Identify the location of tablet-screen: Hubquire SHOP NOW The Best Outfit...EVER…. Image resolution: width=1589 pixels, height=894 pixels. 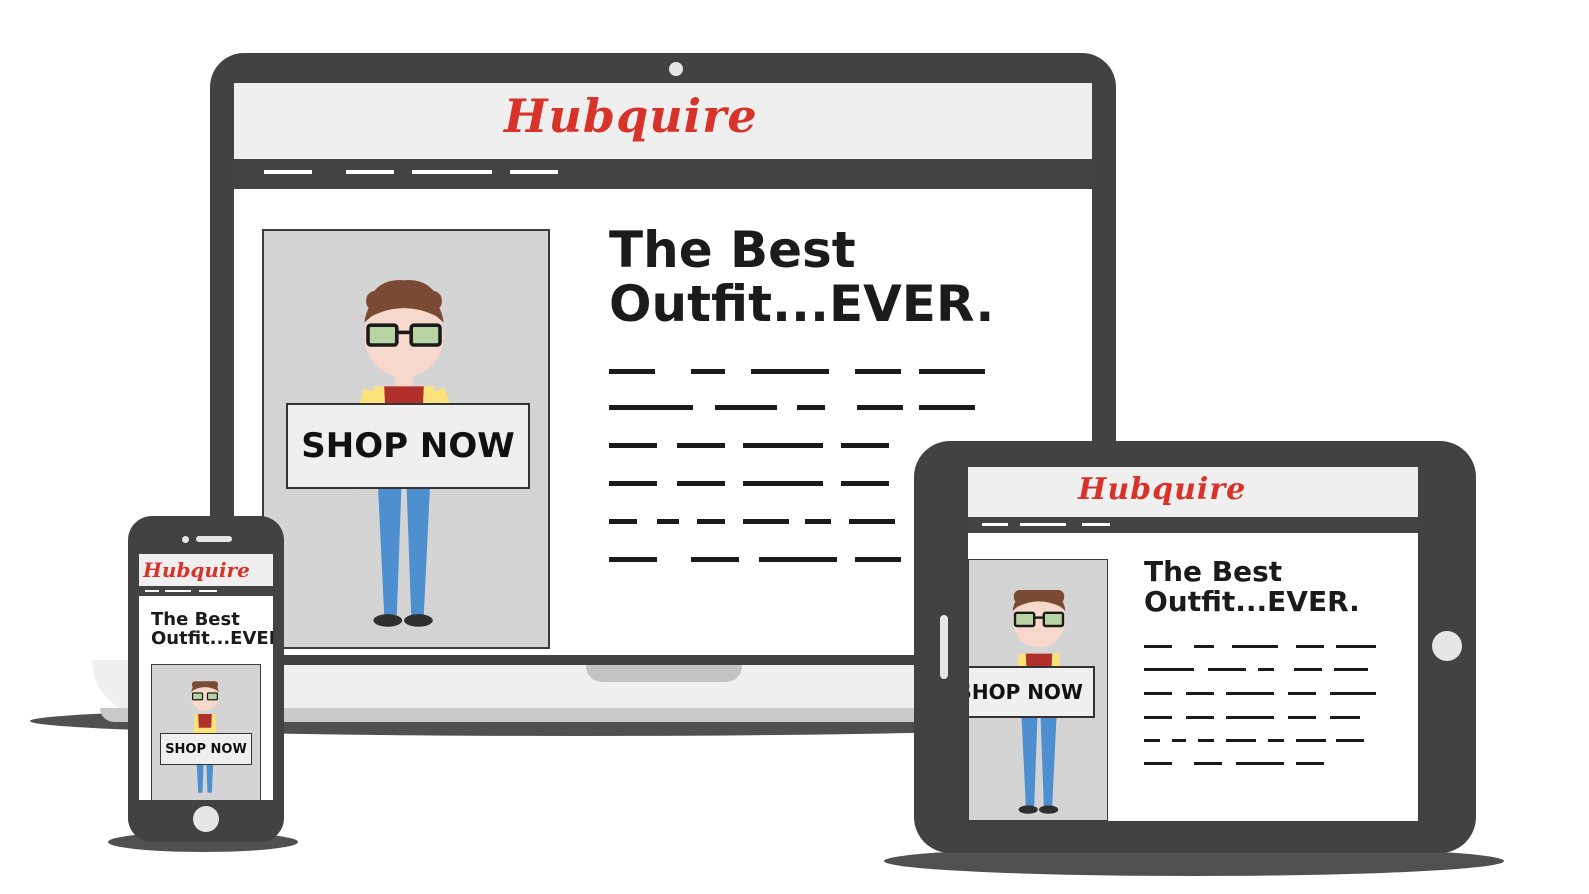
(1193, 644).